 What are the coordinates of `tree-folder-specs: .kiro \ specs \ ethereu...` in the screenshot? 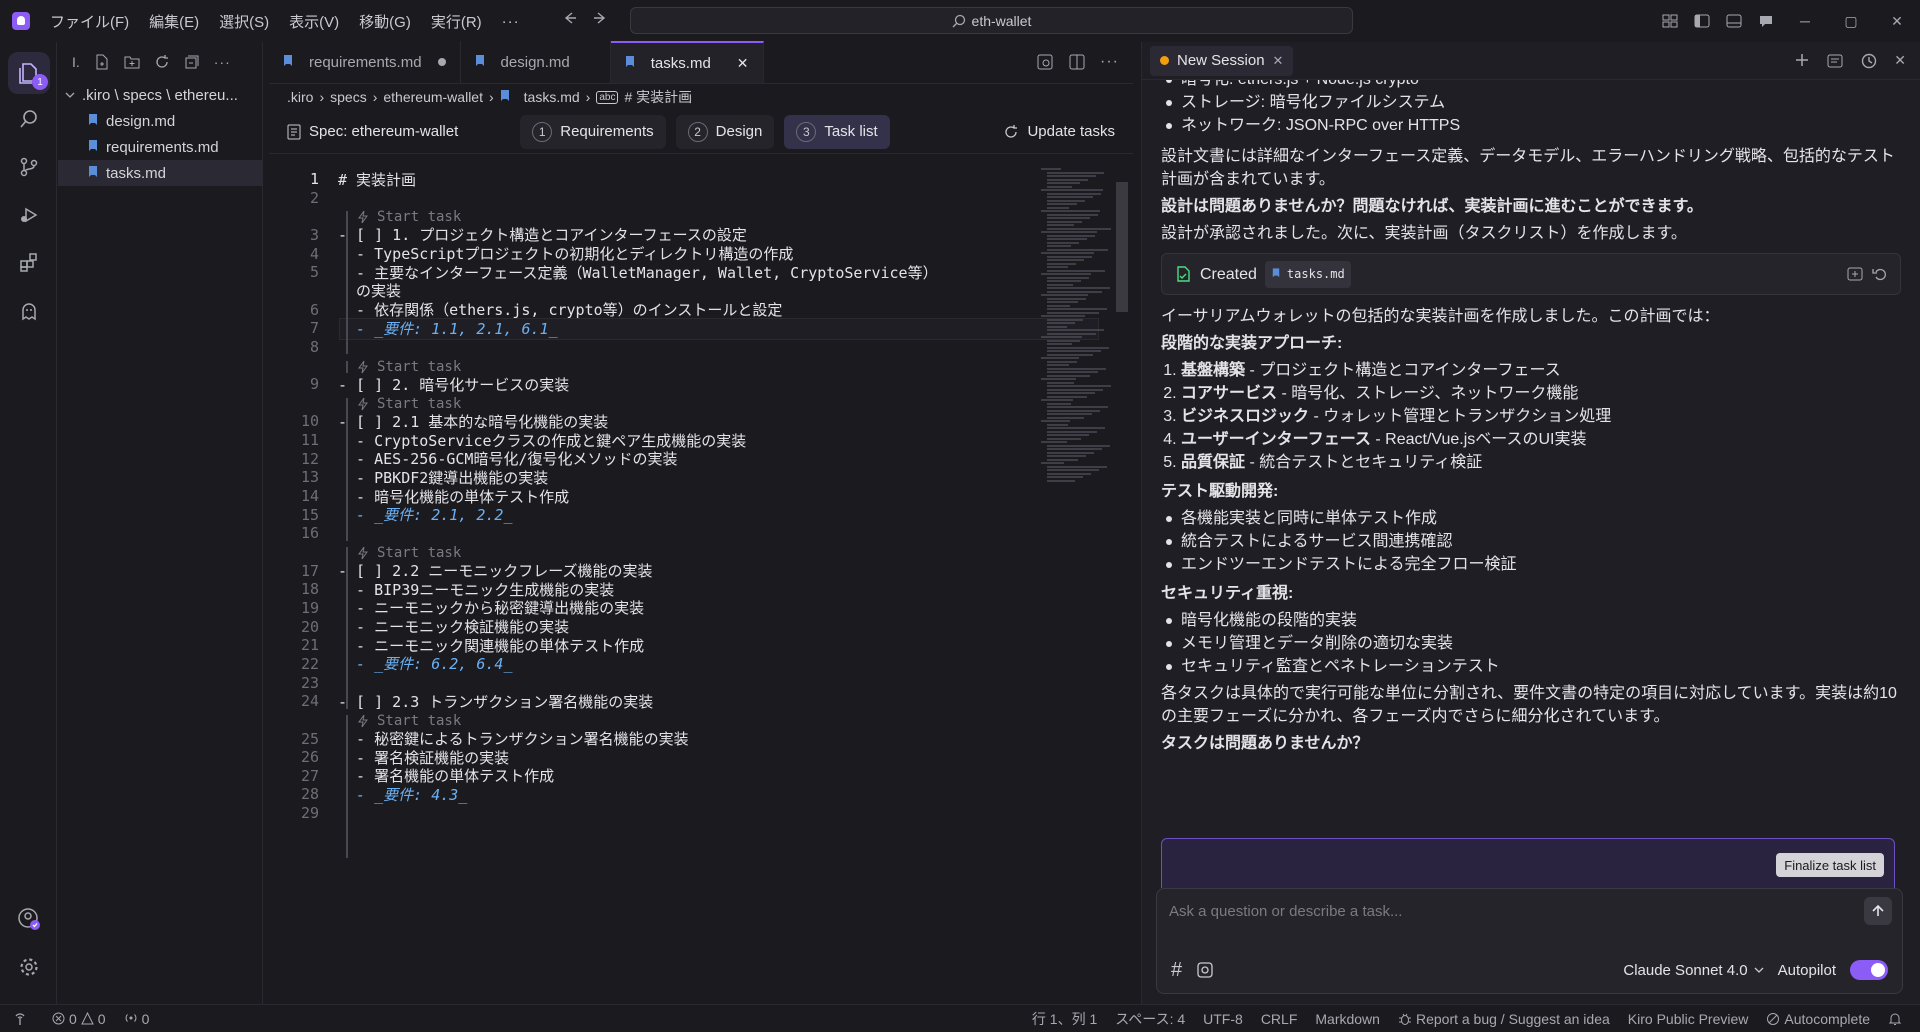 It's located at (160, 95).